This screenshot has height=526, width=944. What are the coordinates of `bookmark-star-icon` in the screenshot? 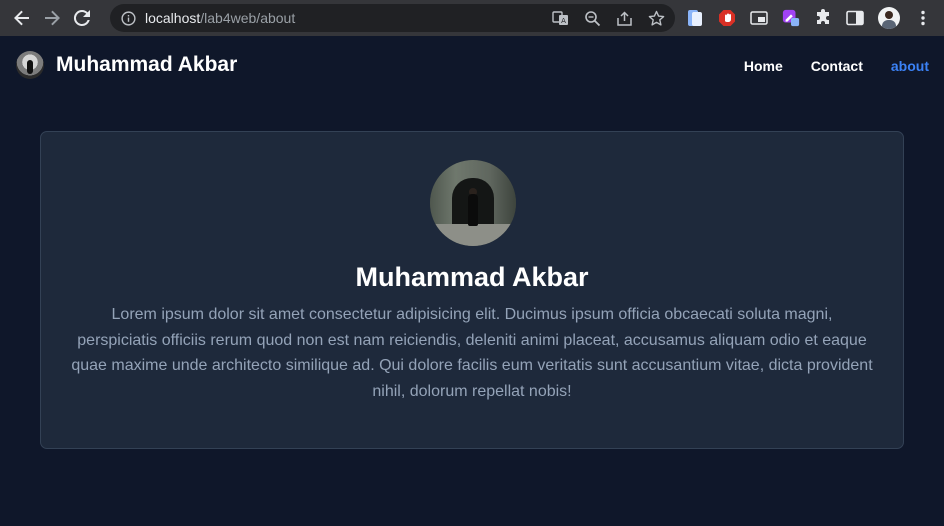 It's located at (656, 18).